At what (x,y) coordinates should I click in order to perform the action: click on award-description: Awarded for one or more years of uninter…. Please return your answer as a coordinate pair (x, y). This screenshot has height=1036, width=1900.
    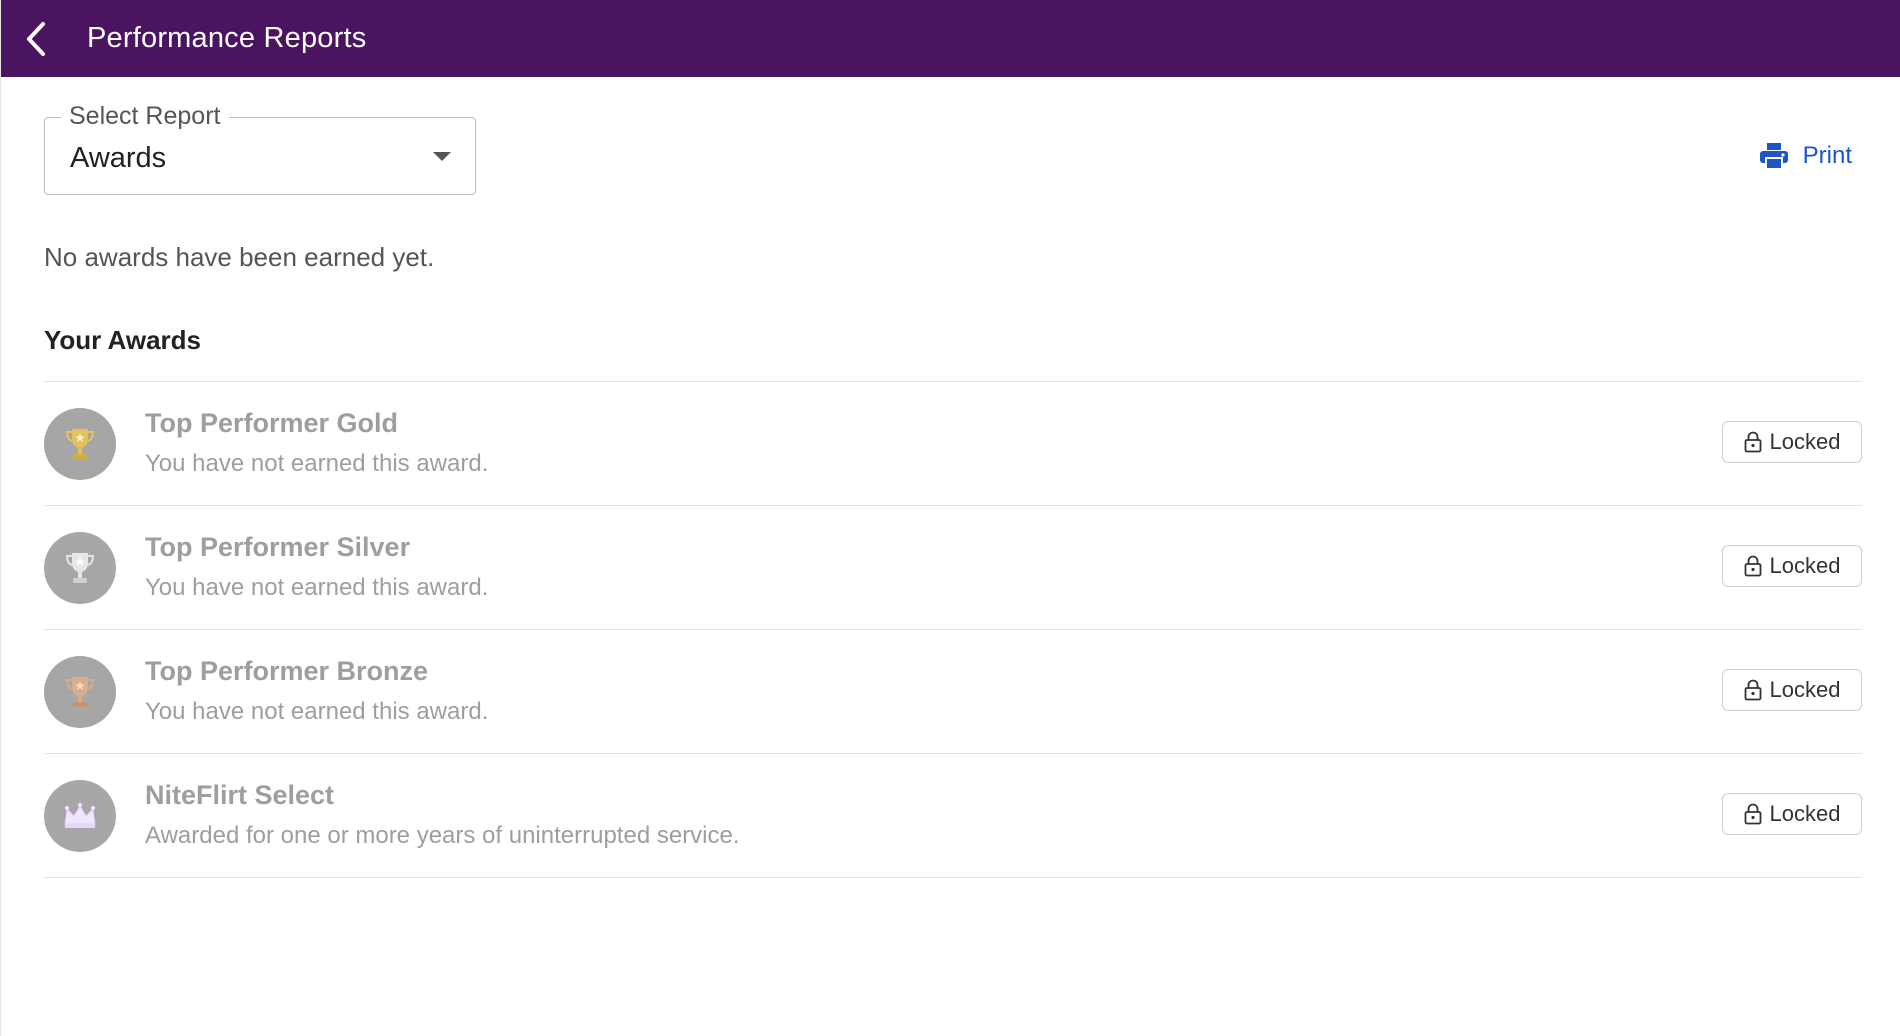
    Looking at the image, I should click on (442, 835).